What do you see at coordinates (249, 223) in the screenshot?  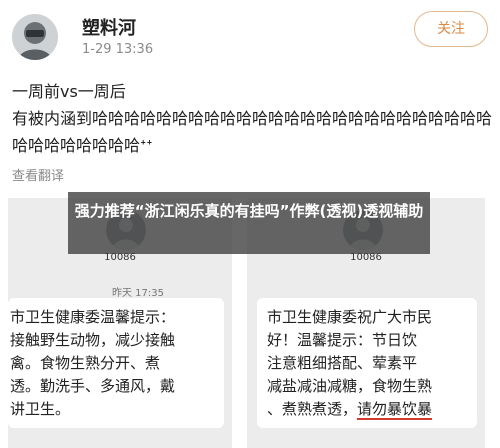 I see `headline-overlay: 强力推荐“浙江闲乐真的有挂吗”作弊(透视)透视辅助` at bounding box center [249, 223].